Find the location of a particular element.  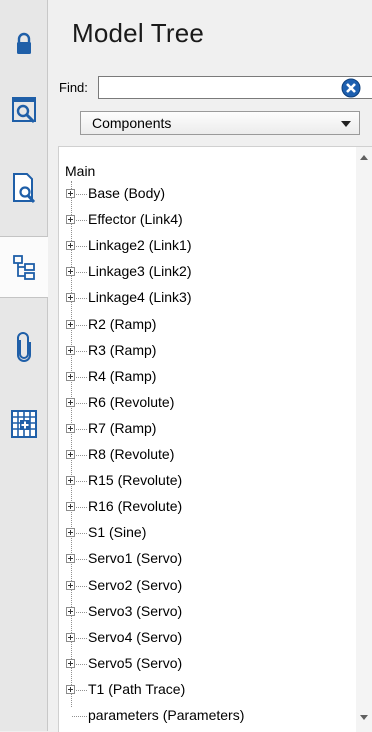

paperclip-icon is located at coordinates (23, 347).